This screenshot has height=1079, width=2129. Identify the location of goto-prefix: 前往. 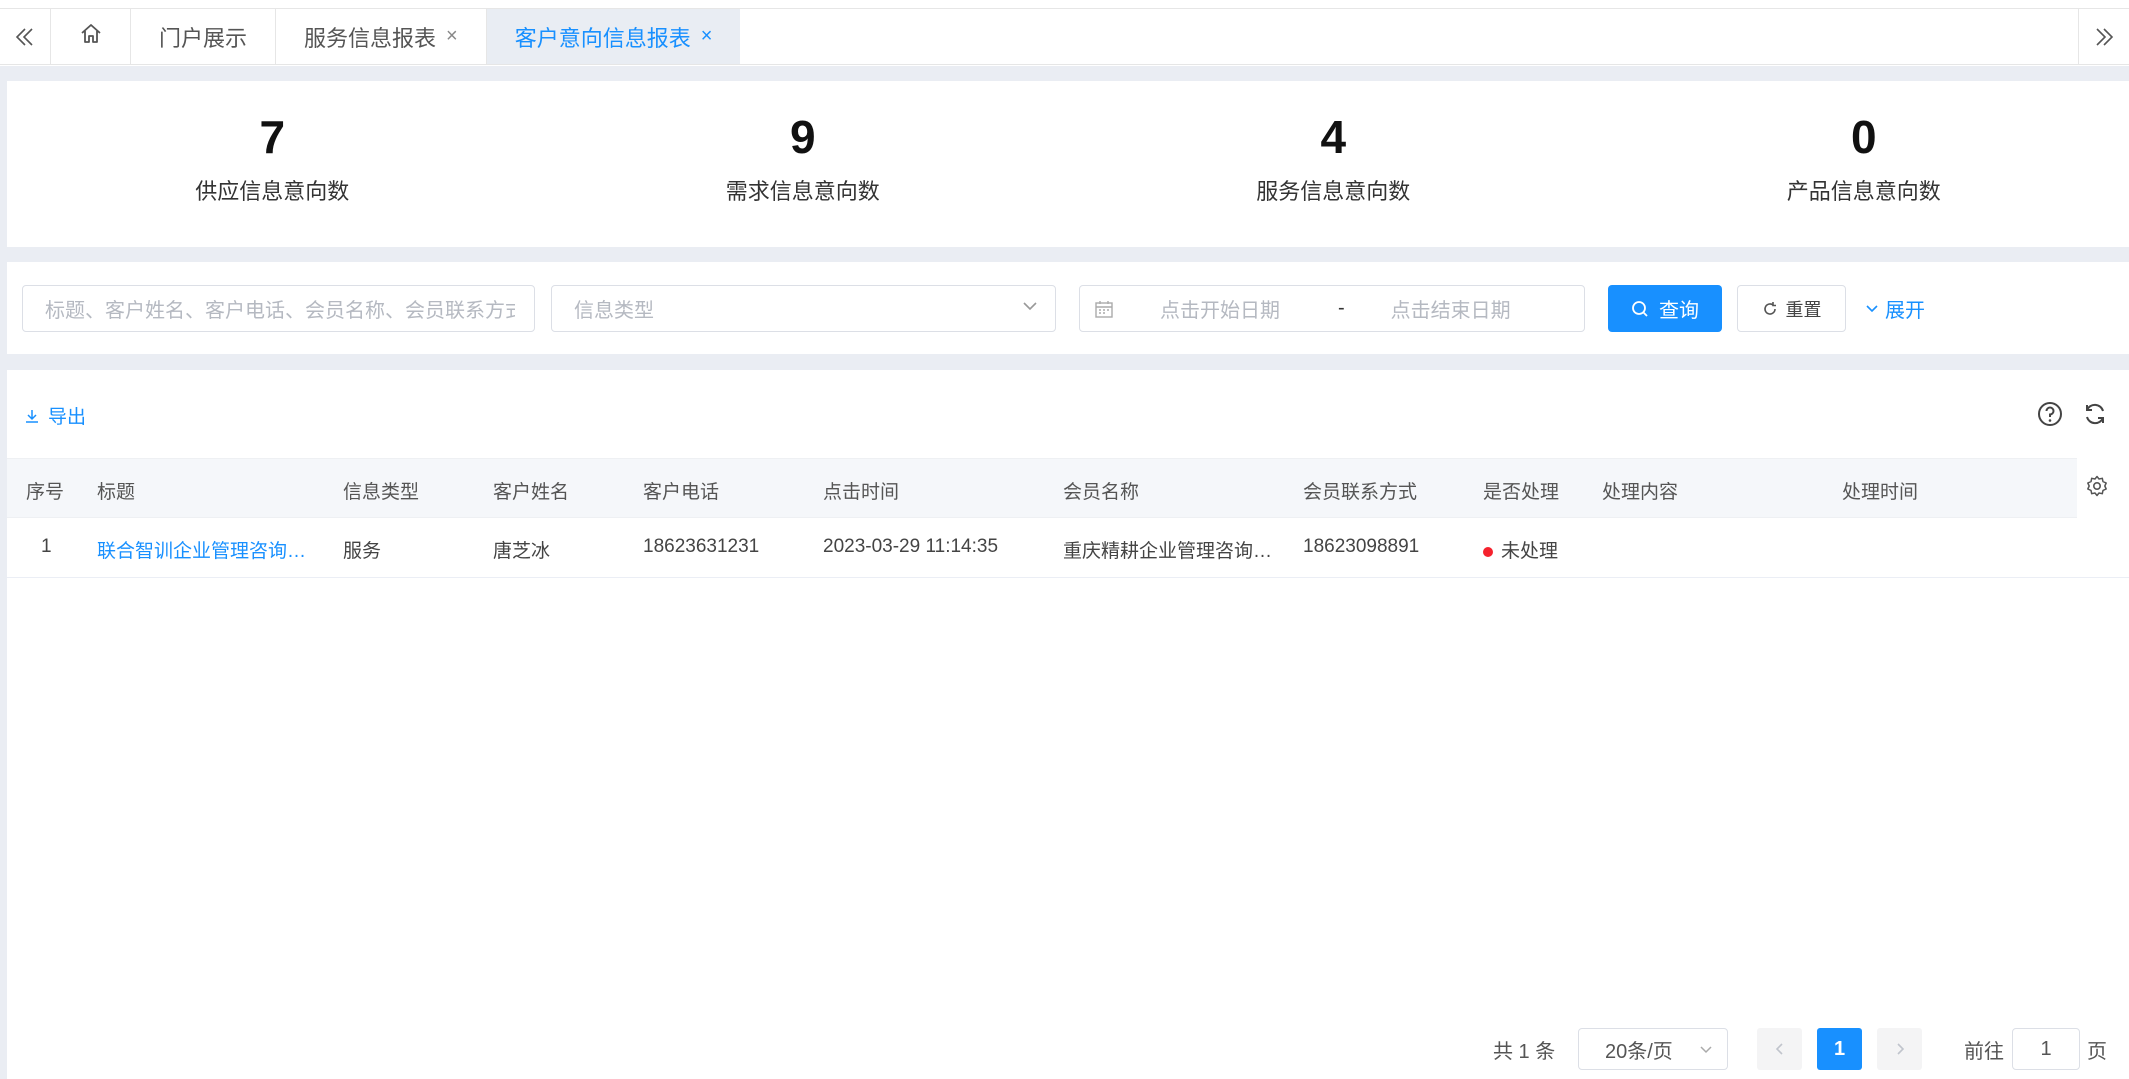
(1984, 1051).